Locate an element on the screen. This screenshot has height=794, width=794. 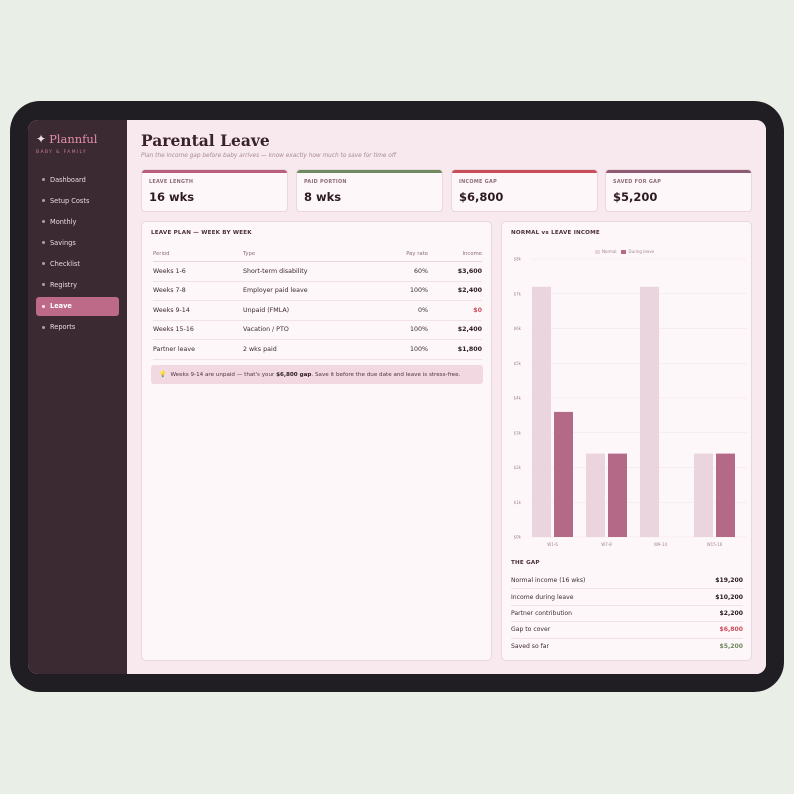
x-tick-label: W7-8 is located at coordinates (606, 544).